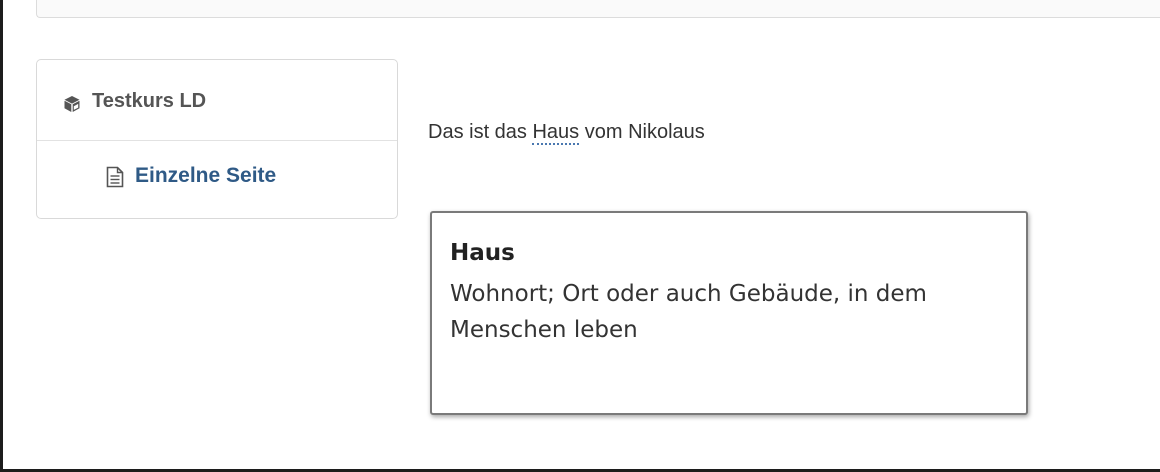 This screenshot has height=472, width=1160. What do you see at coordinates (480, 132) in the screenshot?
I see `content-text-before: Das ist das` at bounding box center [480, 132].